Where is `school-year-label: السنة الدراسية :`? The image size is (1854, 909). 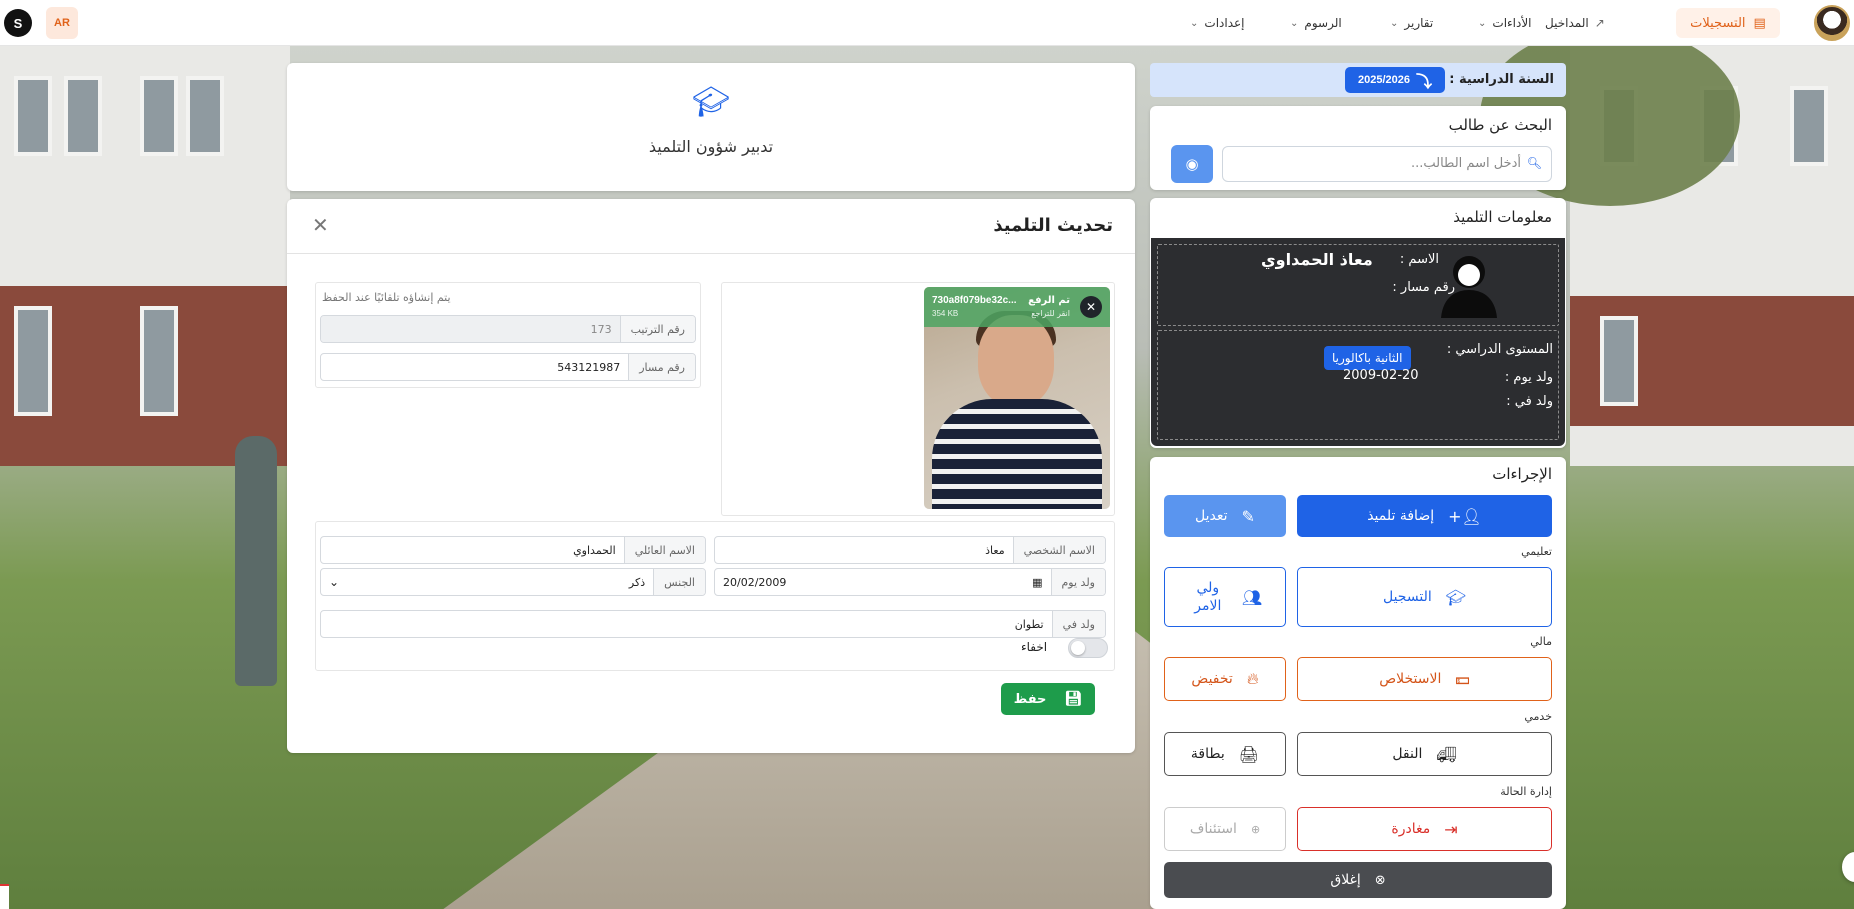 school-year-label: السنة الدراسية : is located at coordinates (1501, 79).